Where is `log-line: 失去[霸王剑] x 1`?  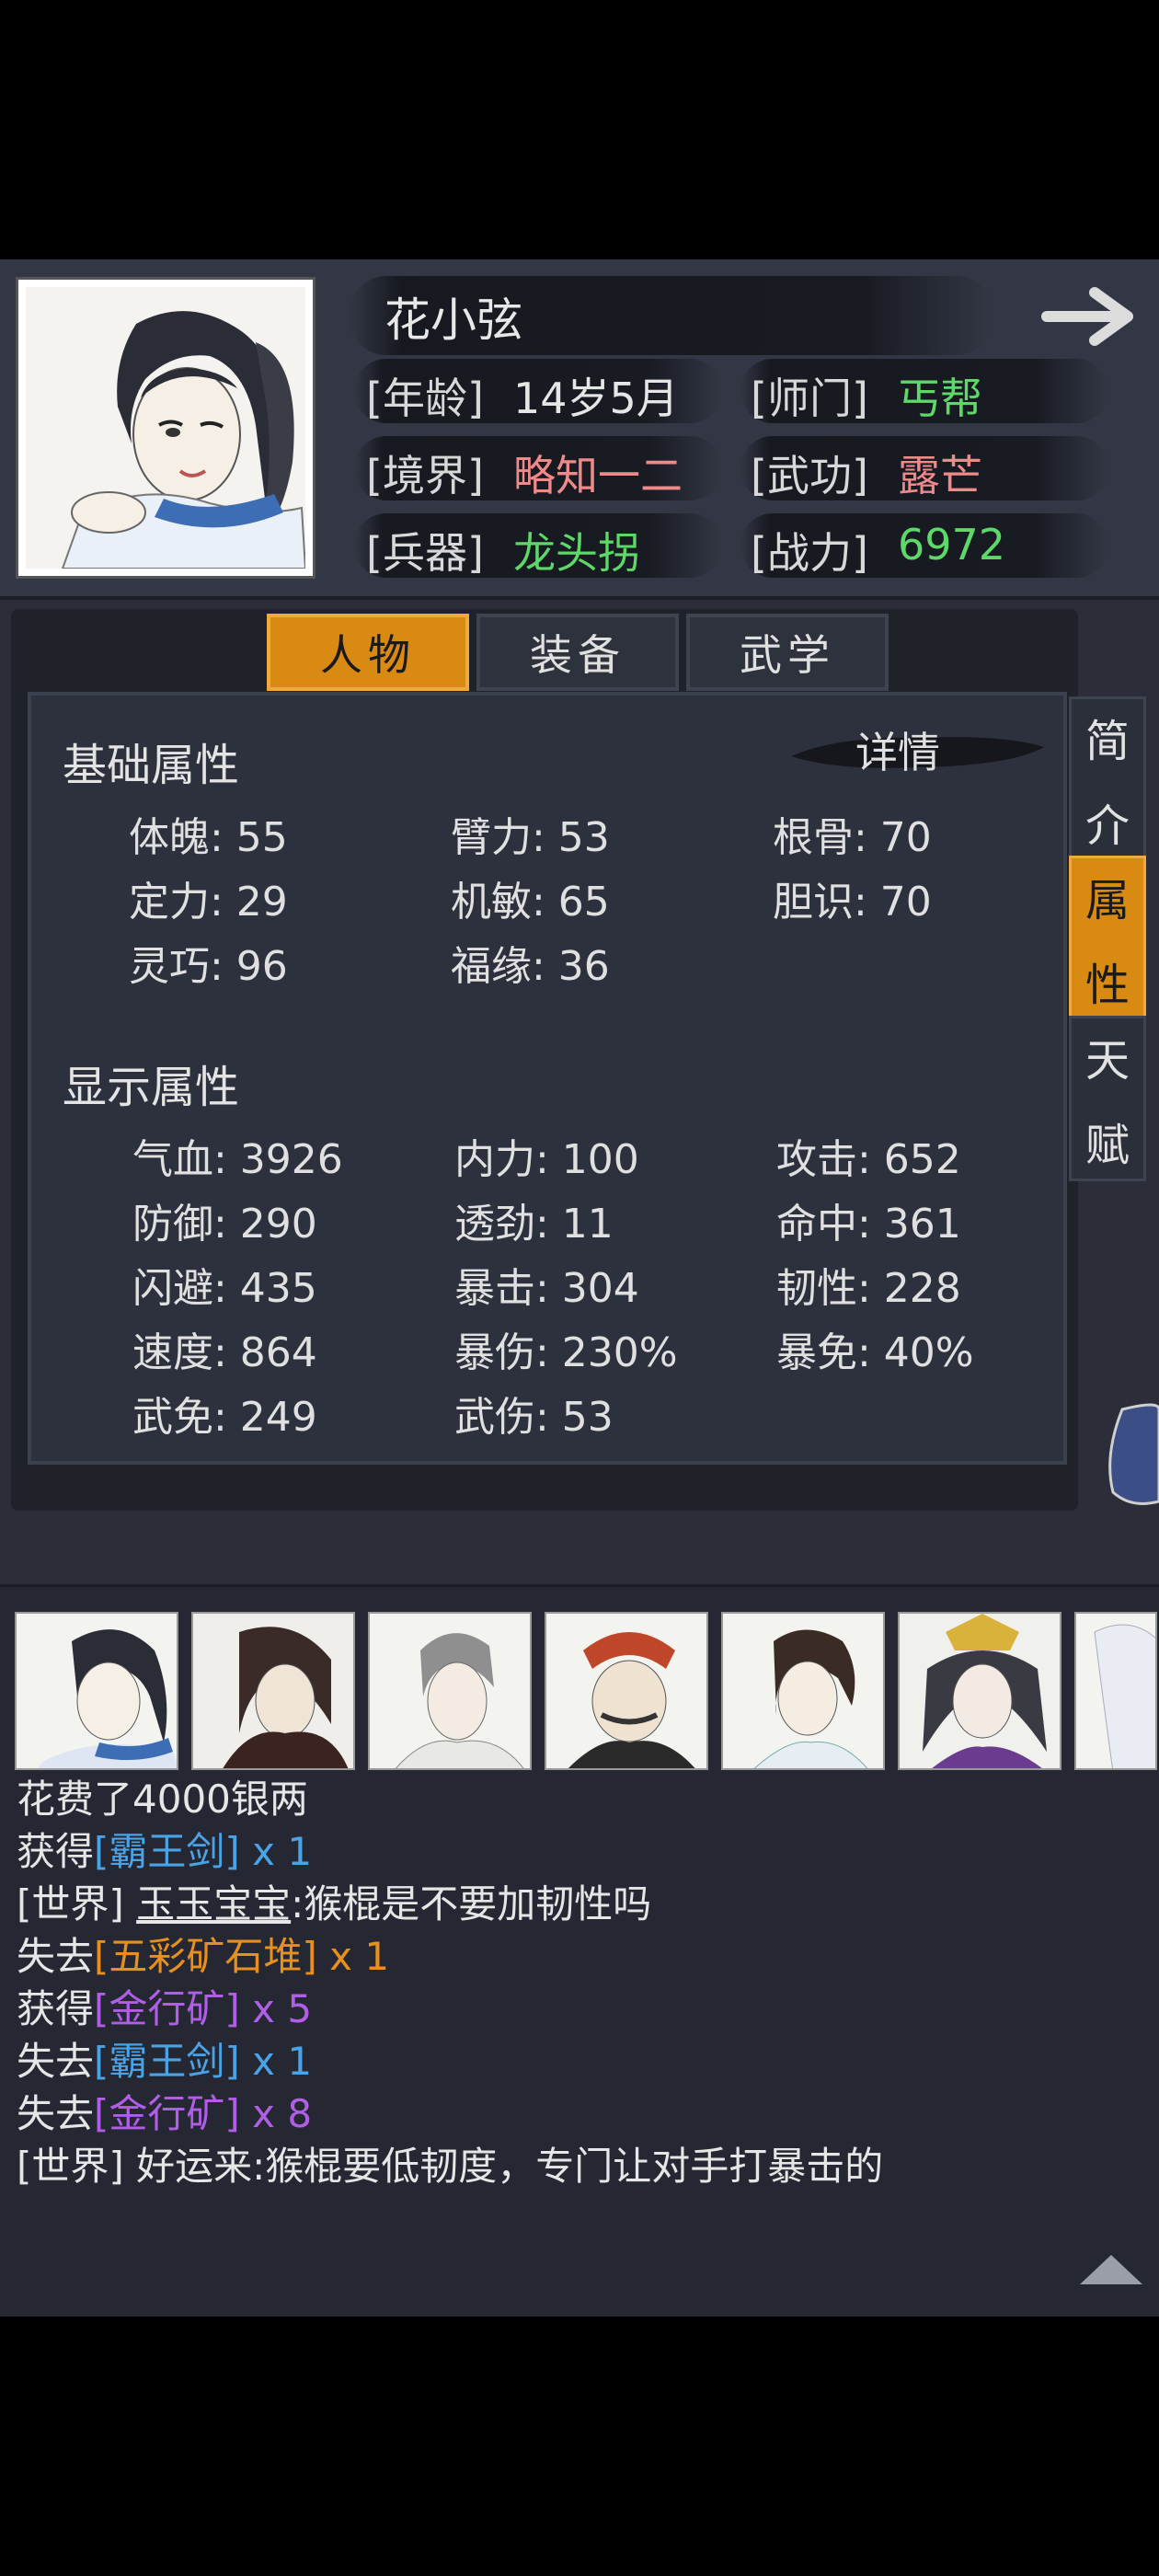 log-line: 失去[霸王剑] x 1 is located at coordinates (164, 2058).